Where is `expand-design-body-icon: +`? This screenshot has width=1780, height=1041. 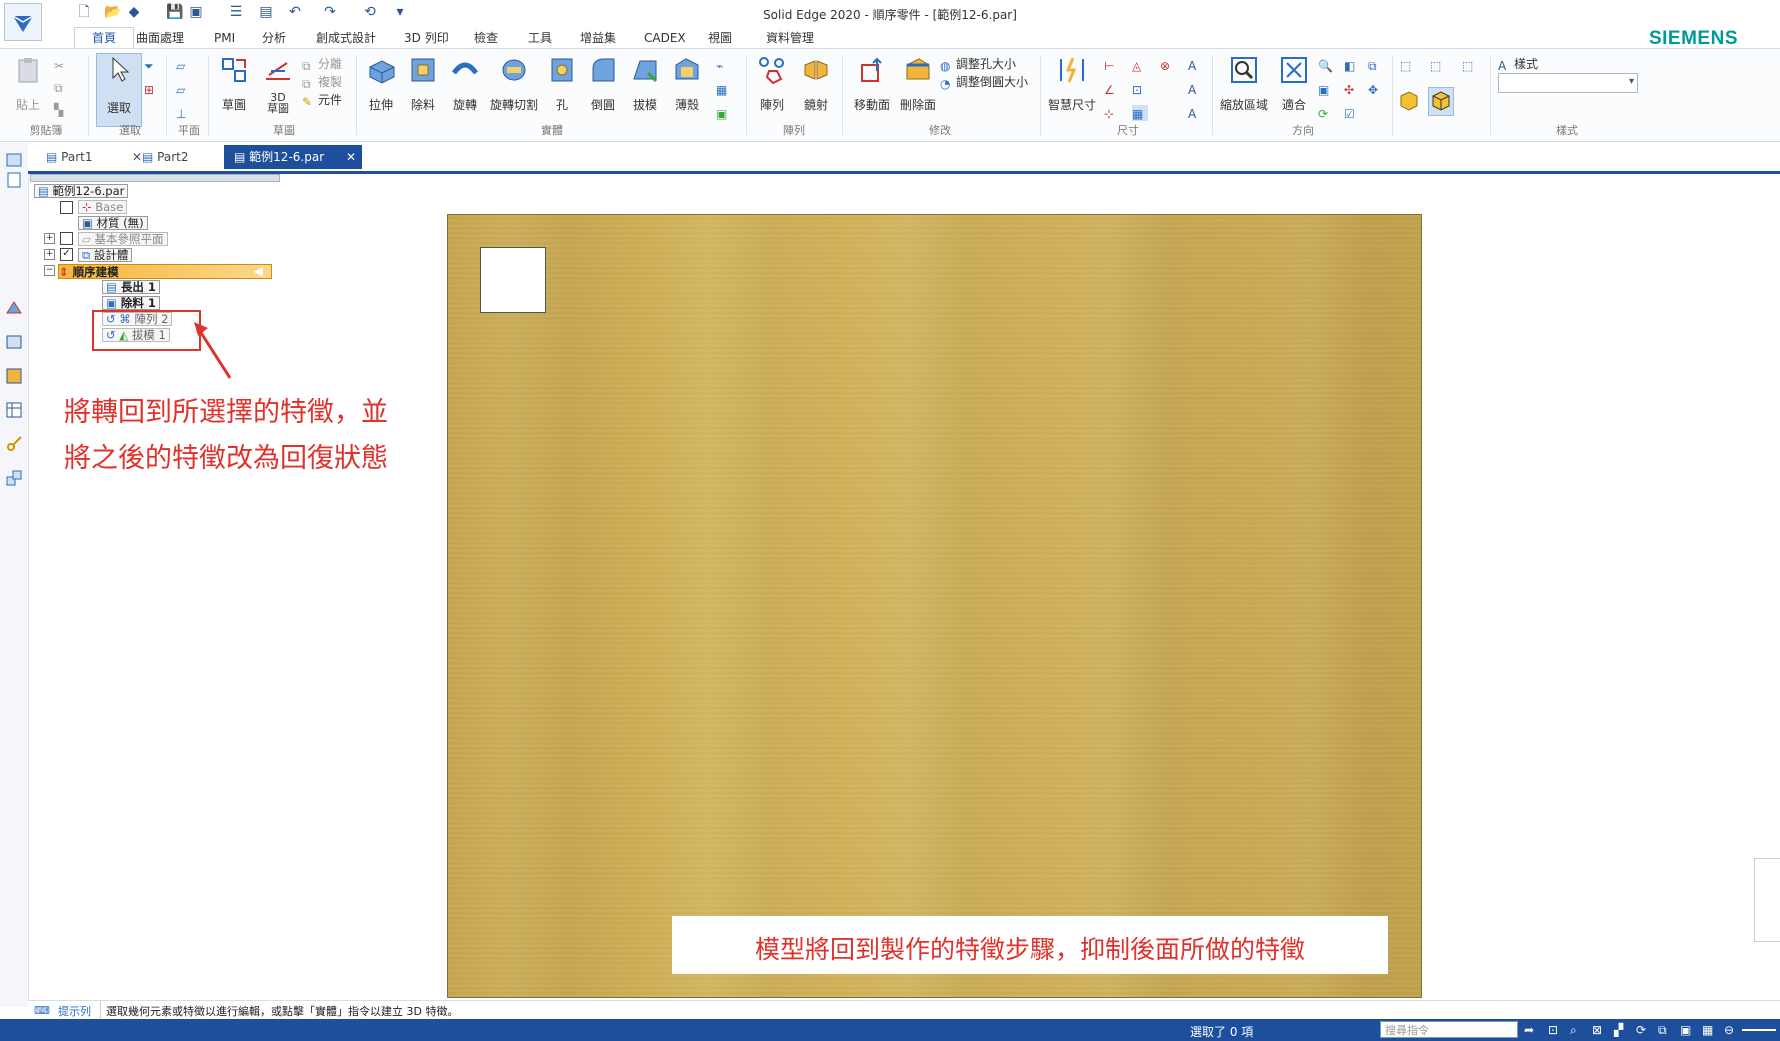 expand-design-body-icon: + is located at coordinates (49, 254).